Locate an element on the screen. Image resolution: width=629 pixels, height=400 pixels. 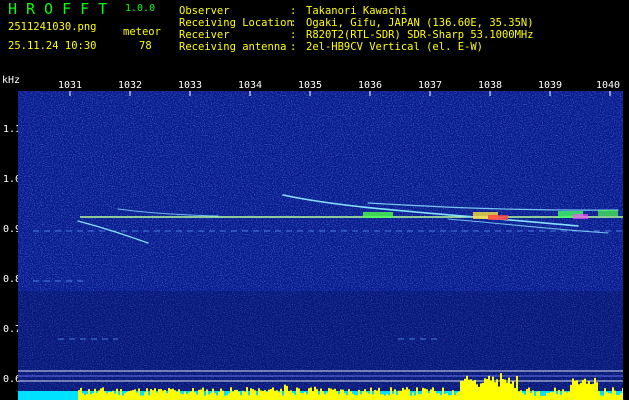
x-tick-label: 1040 is located at coordinates (608, 85).